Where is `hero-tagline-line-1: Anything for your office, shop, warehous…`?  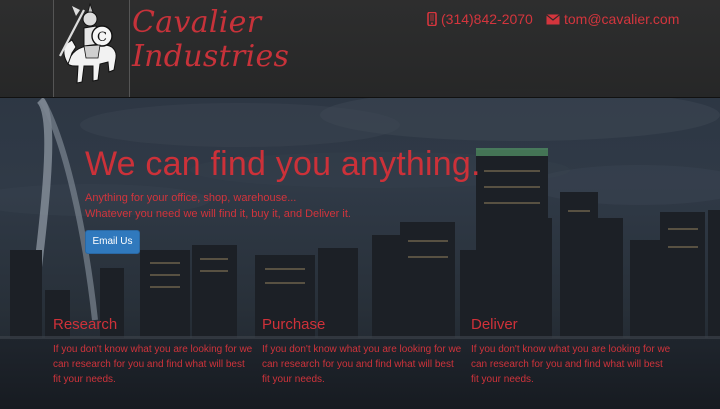
hero-tagline-line-1: Anything for your office, shop, warehous… is located at coordinates (191, 198).